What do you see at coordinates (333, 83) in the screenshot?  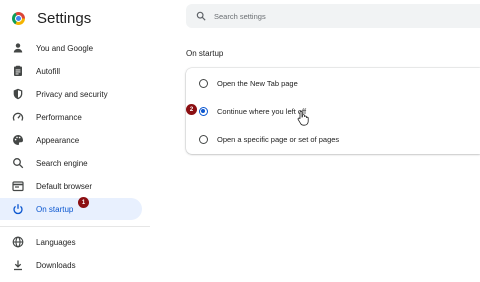 I see `option-new-tab-page: Open the New Tab page` at bounding box center [333, 83].